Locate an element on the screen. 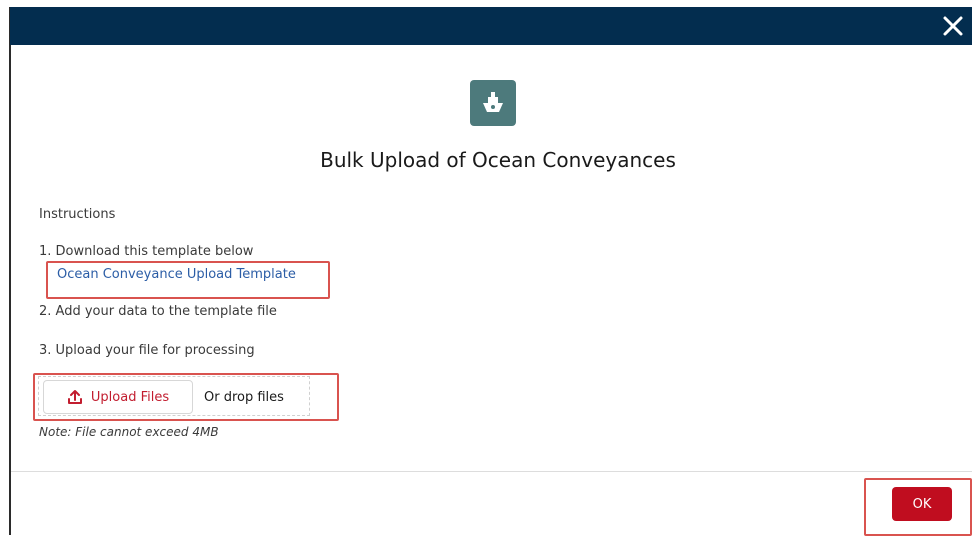  instruction-step-2: 2. Add your data to the template file is located at coordinates (158, 311).